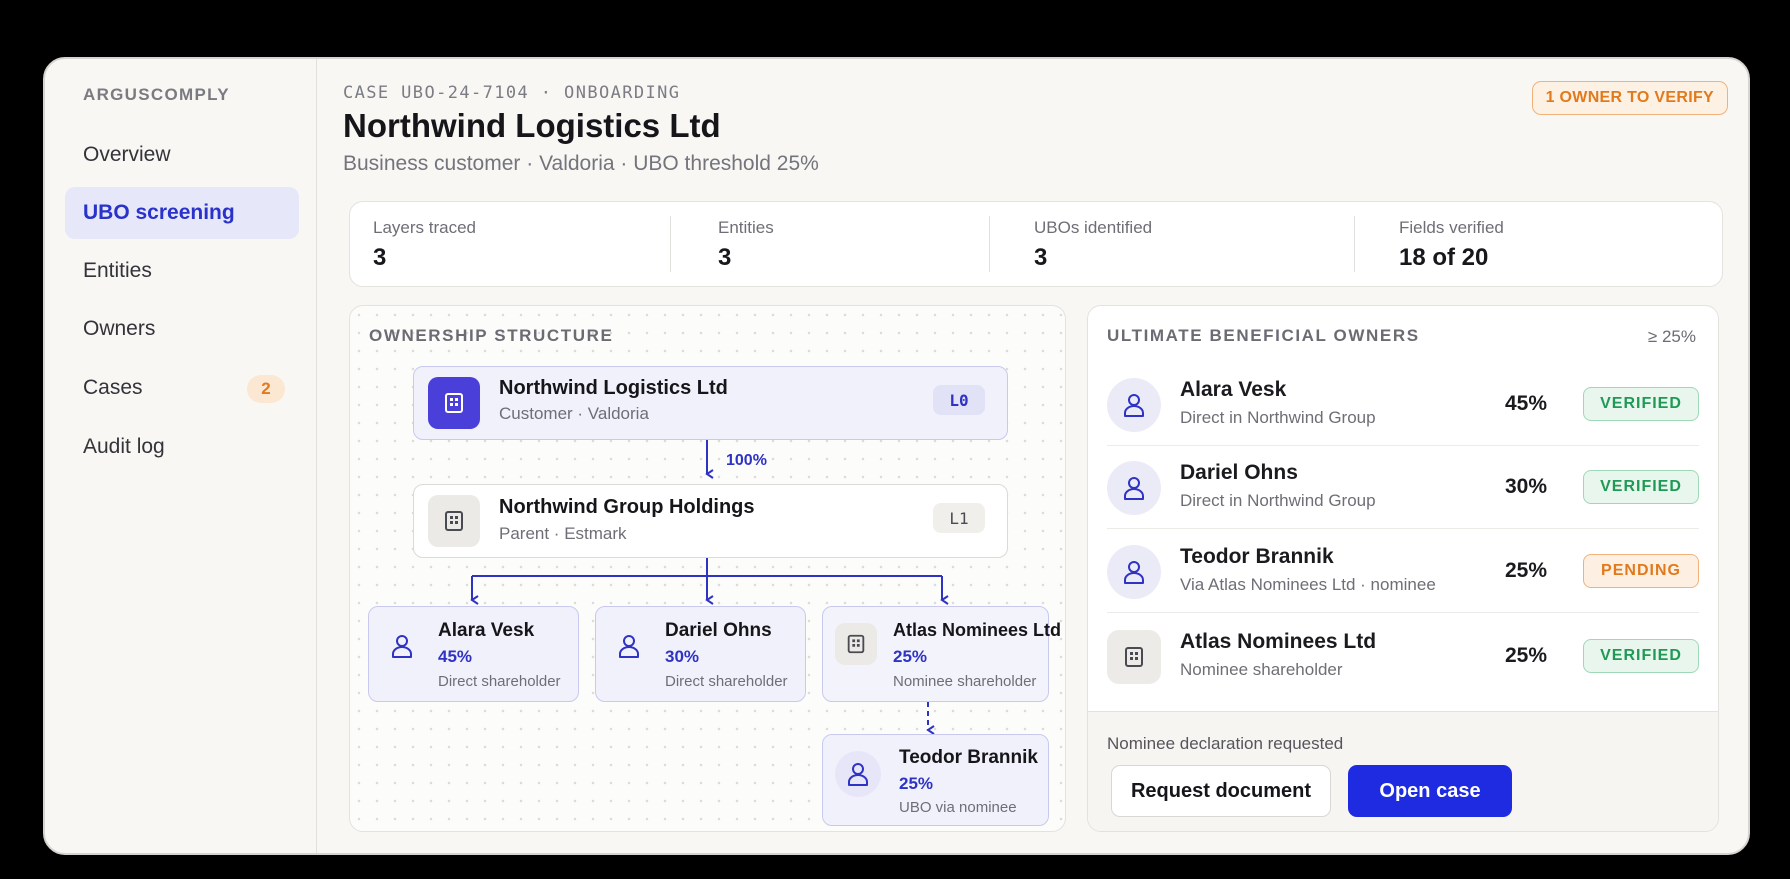 This screenshot has width=1790, height=879. What do you see at coordinates (119, 328) in the screenshot?
I see `sidebar-item-label: Owners` at bounding box center [119, 328].